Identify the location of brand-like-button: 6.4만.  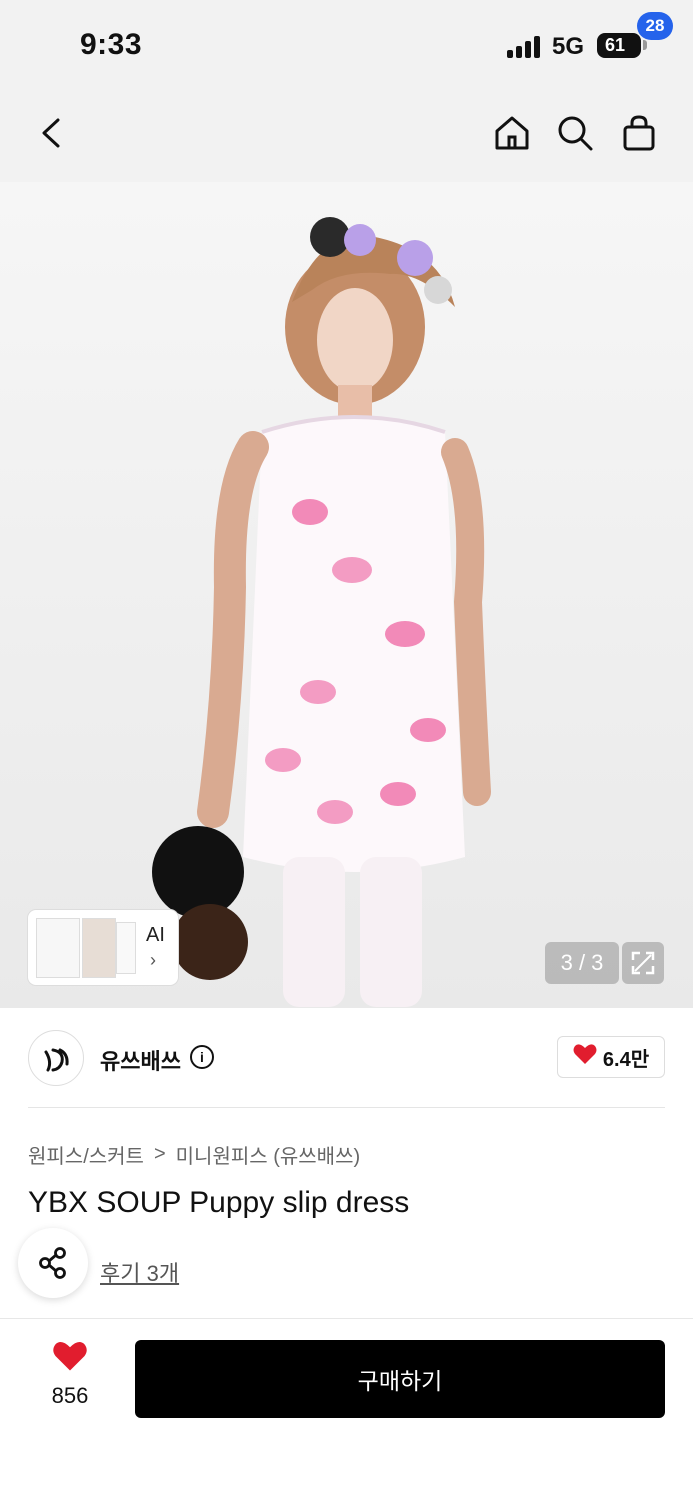
(611, 1057).